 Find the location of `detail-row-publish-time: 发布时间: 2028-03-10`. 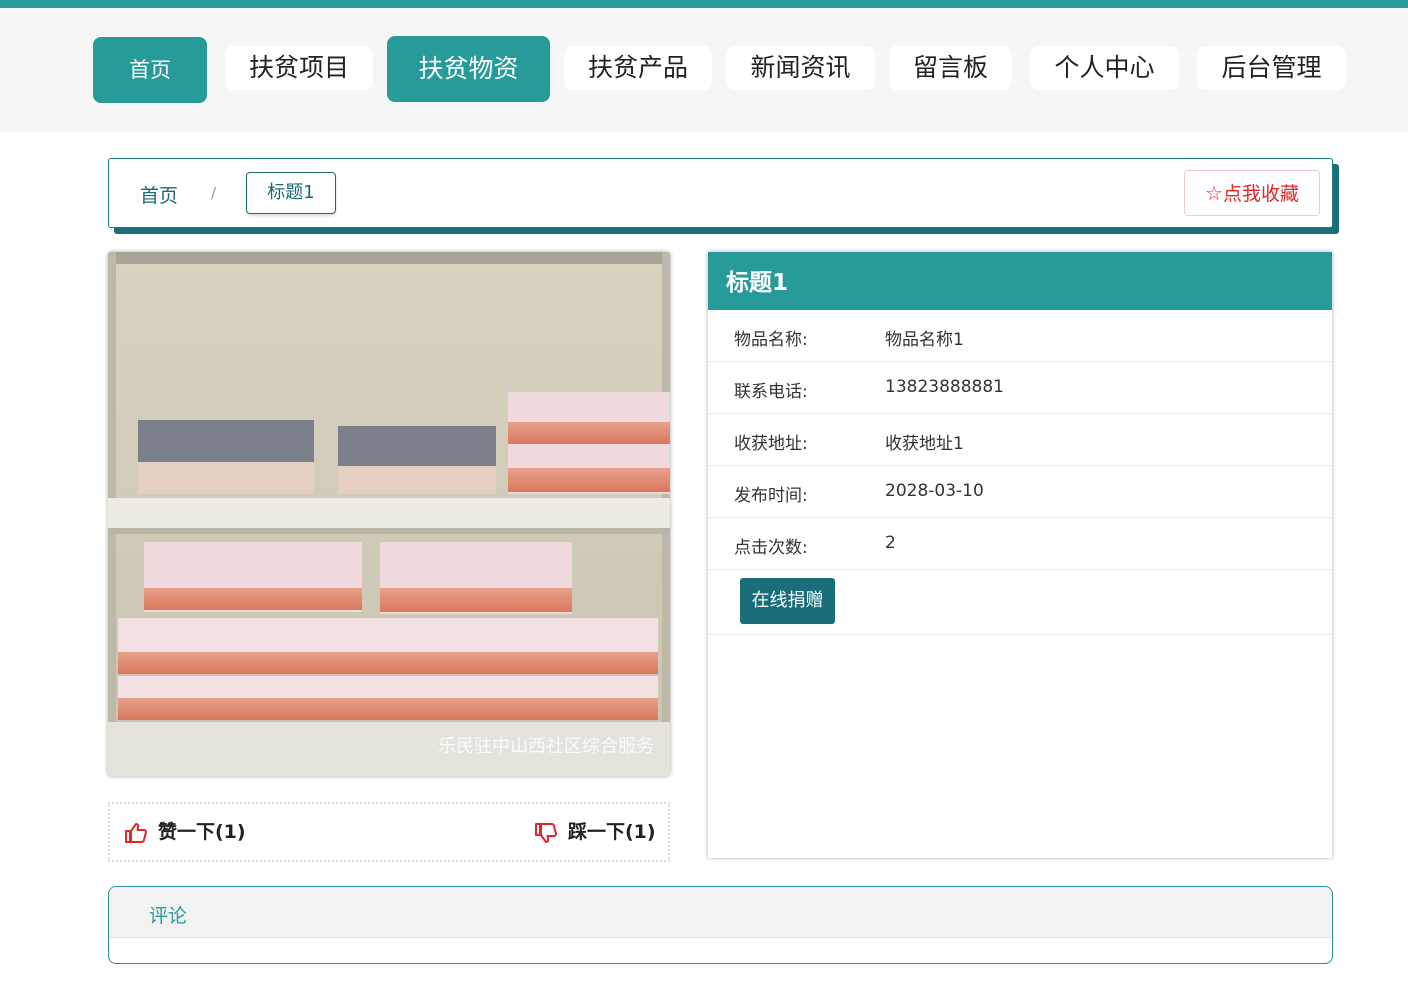

detail-row-publish-time: 发布时间: 2028-03-10 is located at coordinates (1020, 492).